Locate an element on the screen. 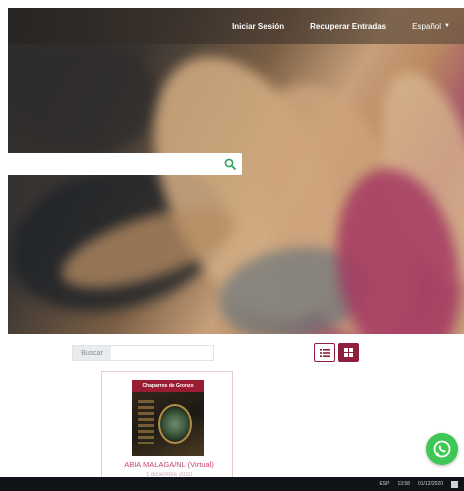 The image size is (464, 491). language-label: Español is located at coordinates (427, 26).